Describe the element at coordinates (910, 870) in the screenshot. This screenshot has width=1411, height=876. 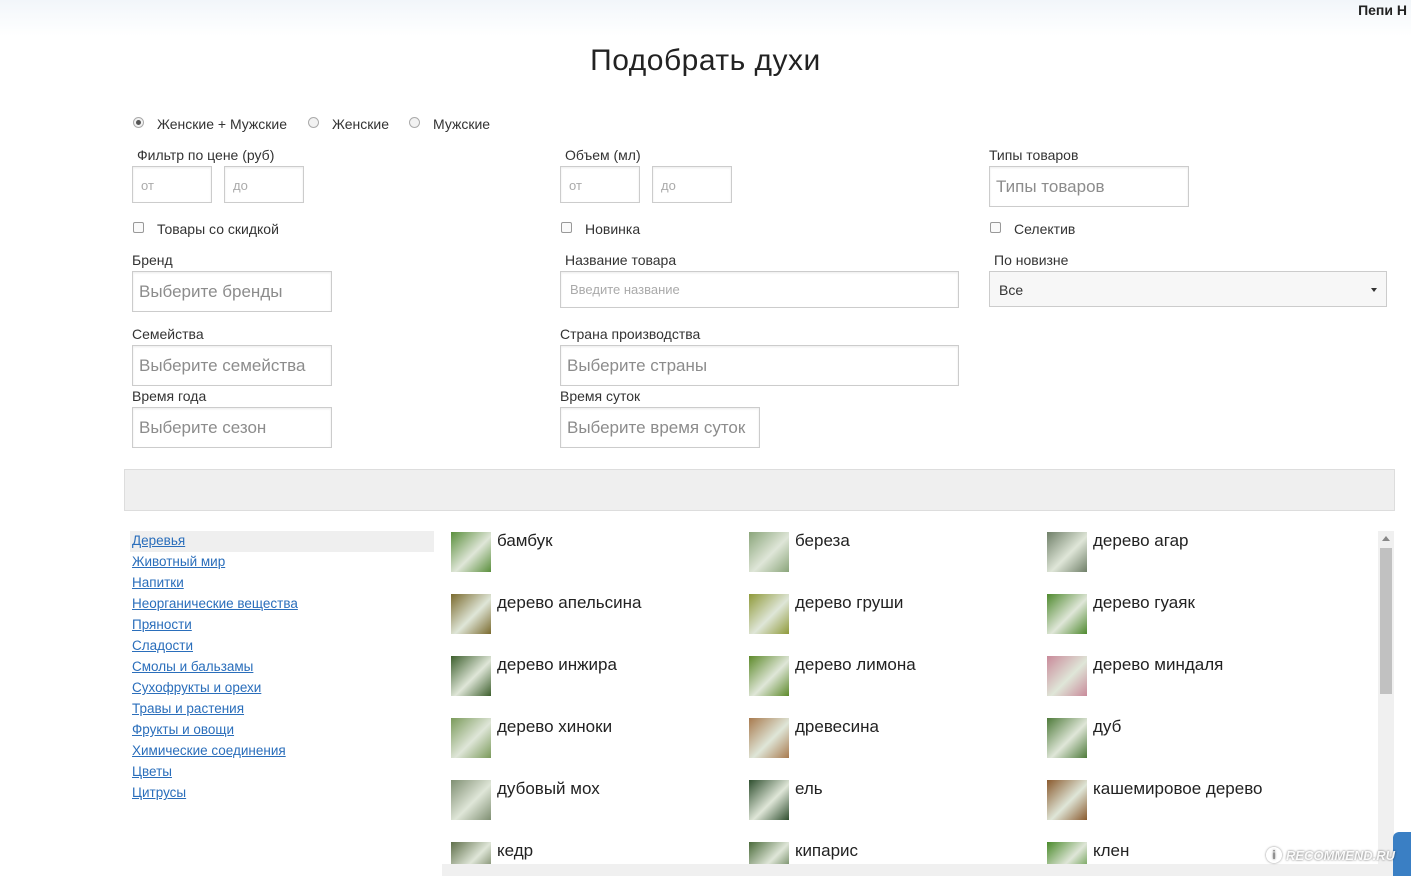
I see `horizontal-scrollbar` at that location.